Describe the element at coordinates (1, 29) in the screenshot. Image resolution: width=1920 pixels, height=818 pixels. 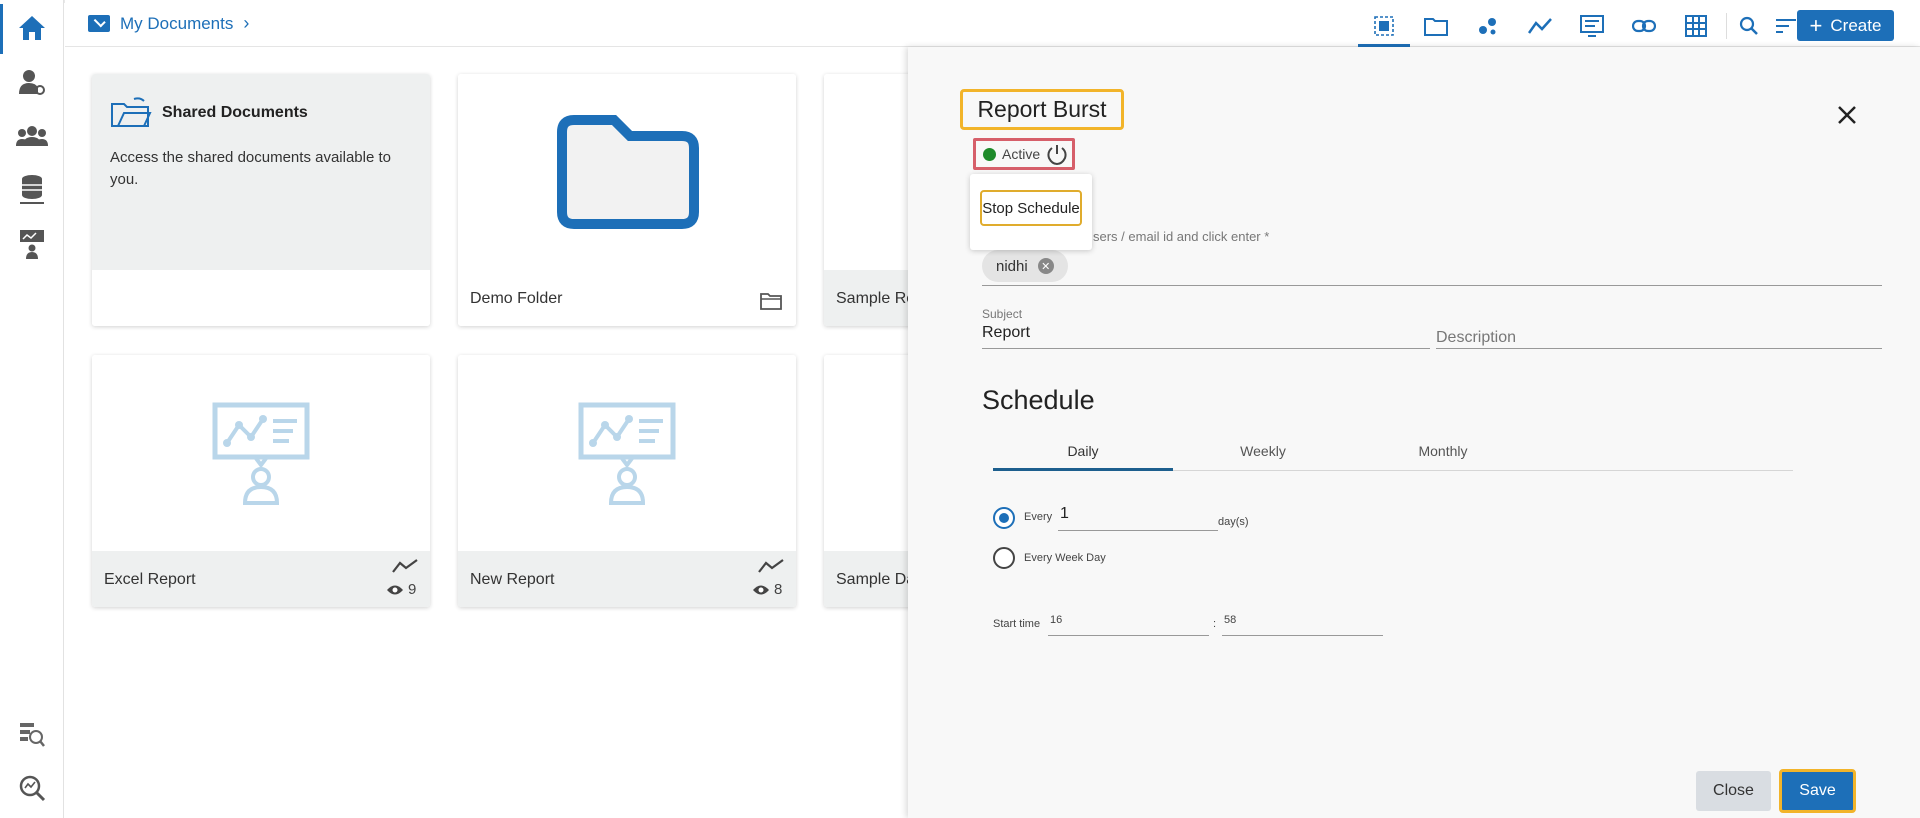
I see `active-indicator` at that location.